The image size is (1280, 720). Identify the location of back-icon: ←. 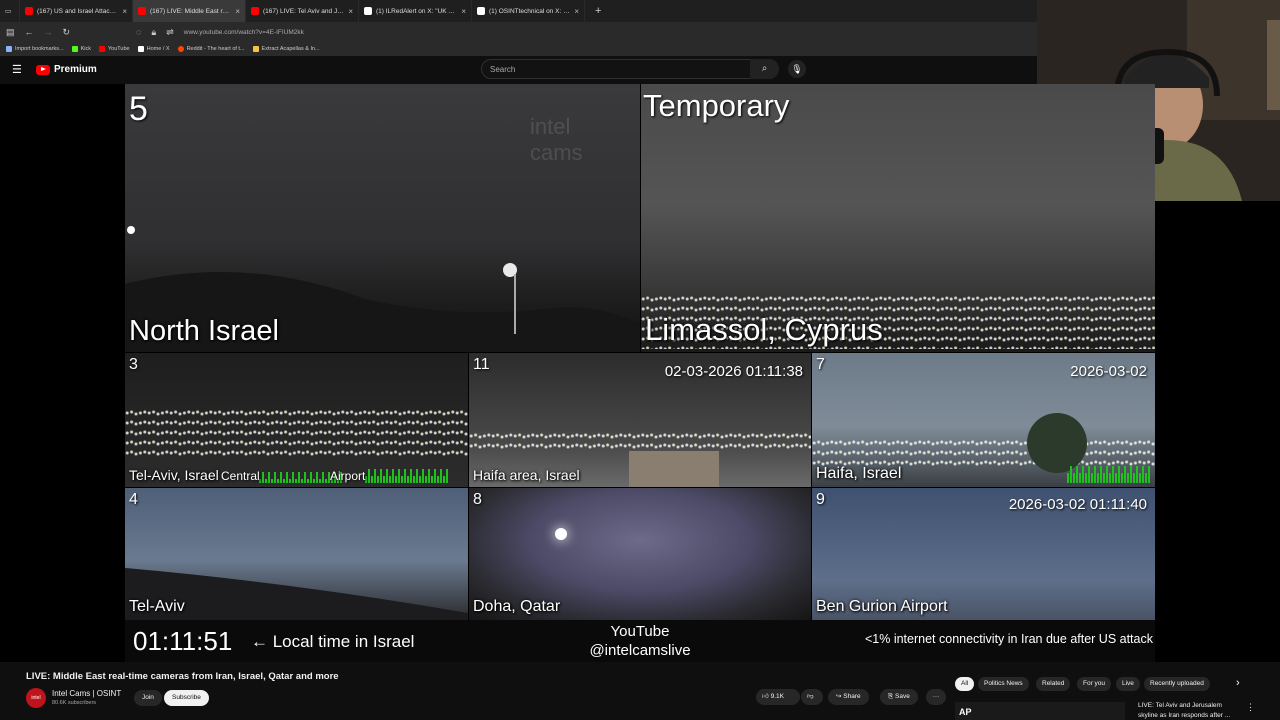
(29, 32).